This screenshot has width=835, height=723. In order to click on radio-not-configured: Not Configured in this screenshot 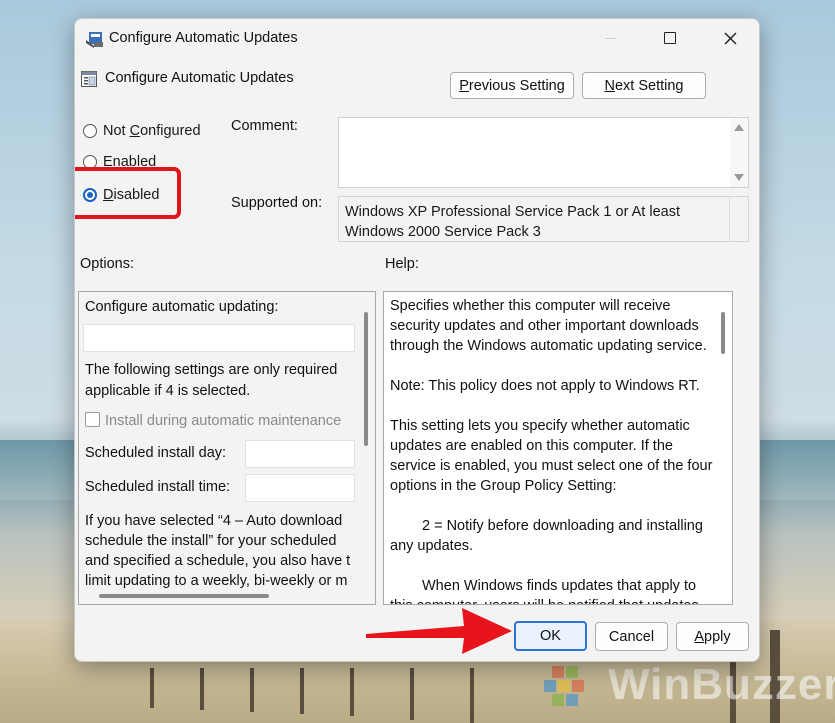, I will do `click(142, 131)`.